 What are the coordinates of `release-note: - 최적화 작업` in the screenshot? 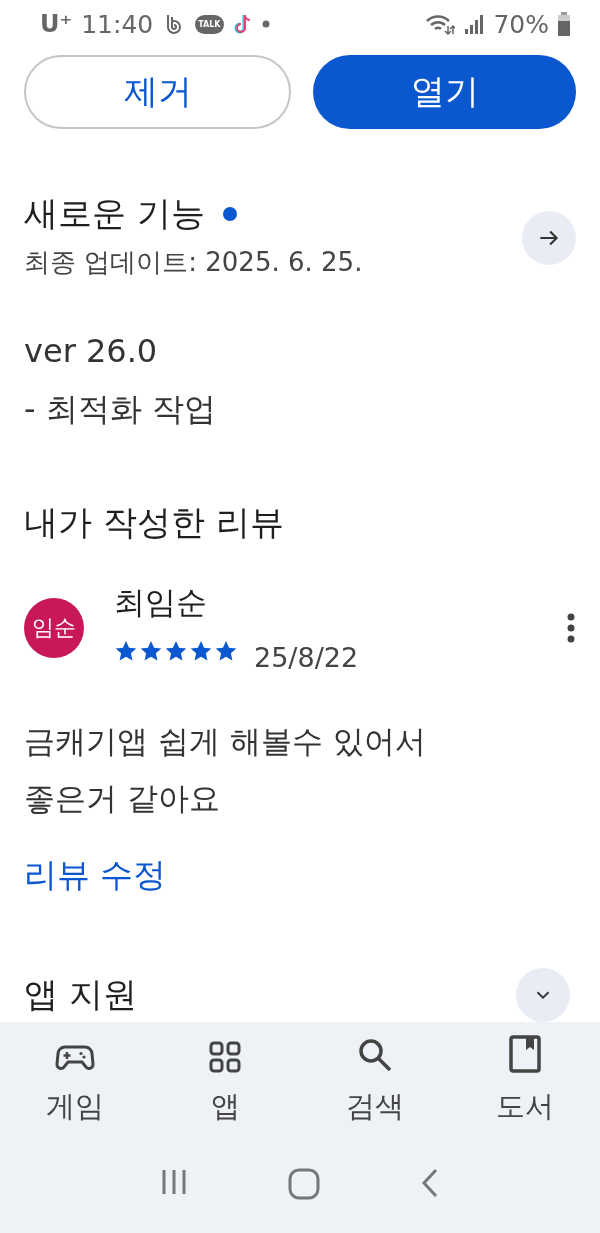 It's located at (120, 409).